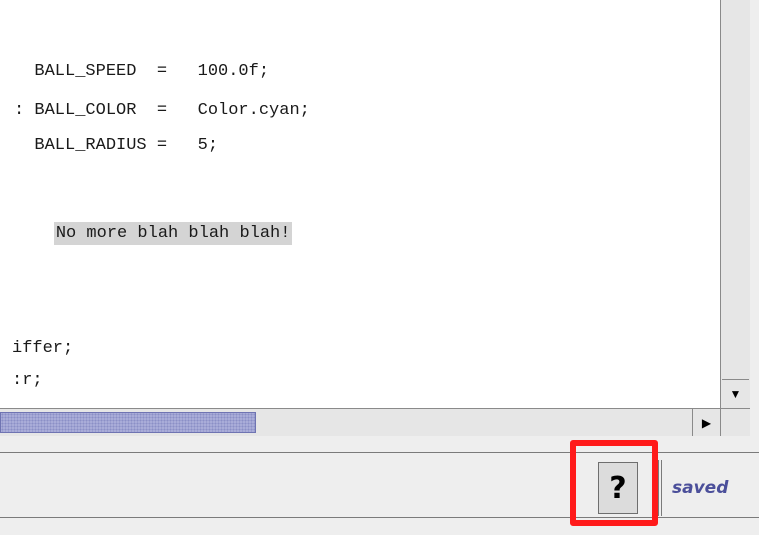  I want to click on code-line-ball-radius: BALL_RADIUS = 5;, so click(116, 145).